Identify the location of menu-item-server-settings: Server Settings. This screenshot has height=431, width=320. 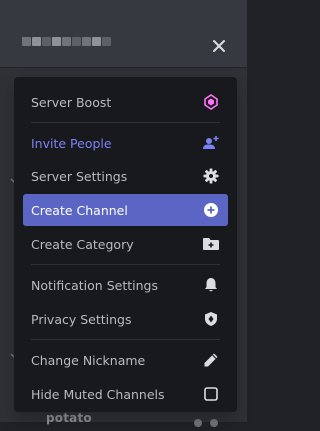
(125, 176).